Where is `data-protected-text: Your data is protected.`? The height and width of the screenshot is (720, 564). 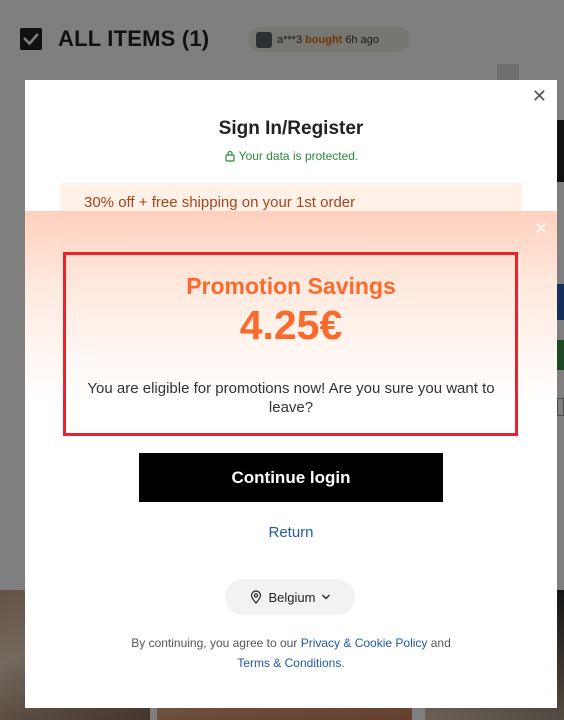
data-protected-text: Your data is protected. is located at coordinates (298, 156).